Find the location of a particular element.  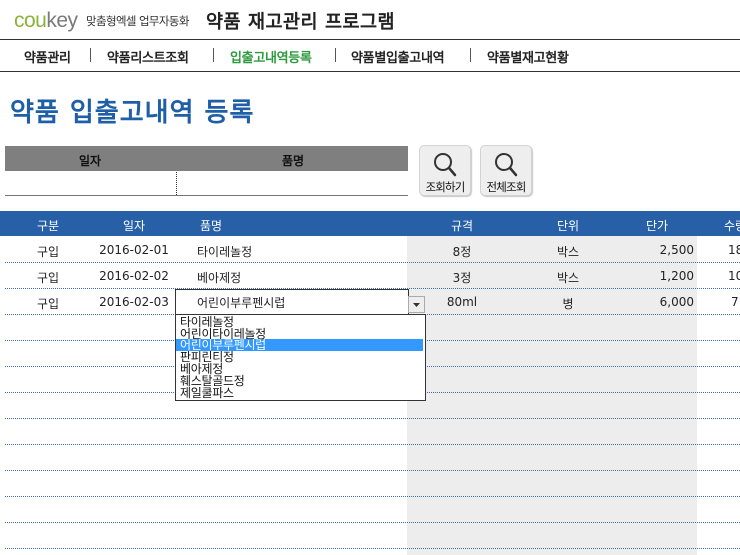

col-header-type: 구분 is located at coordinates (48, 226).